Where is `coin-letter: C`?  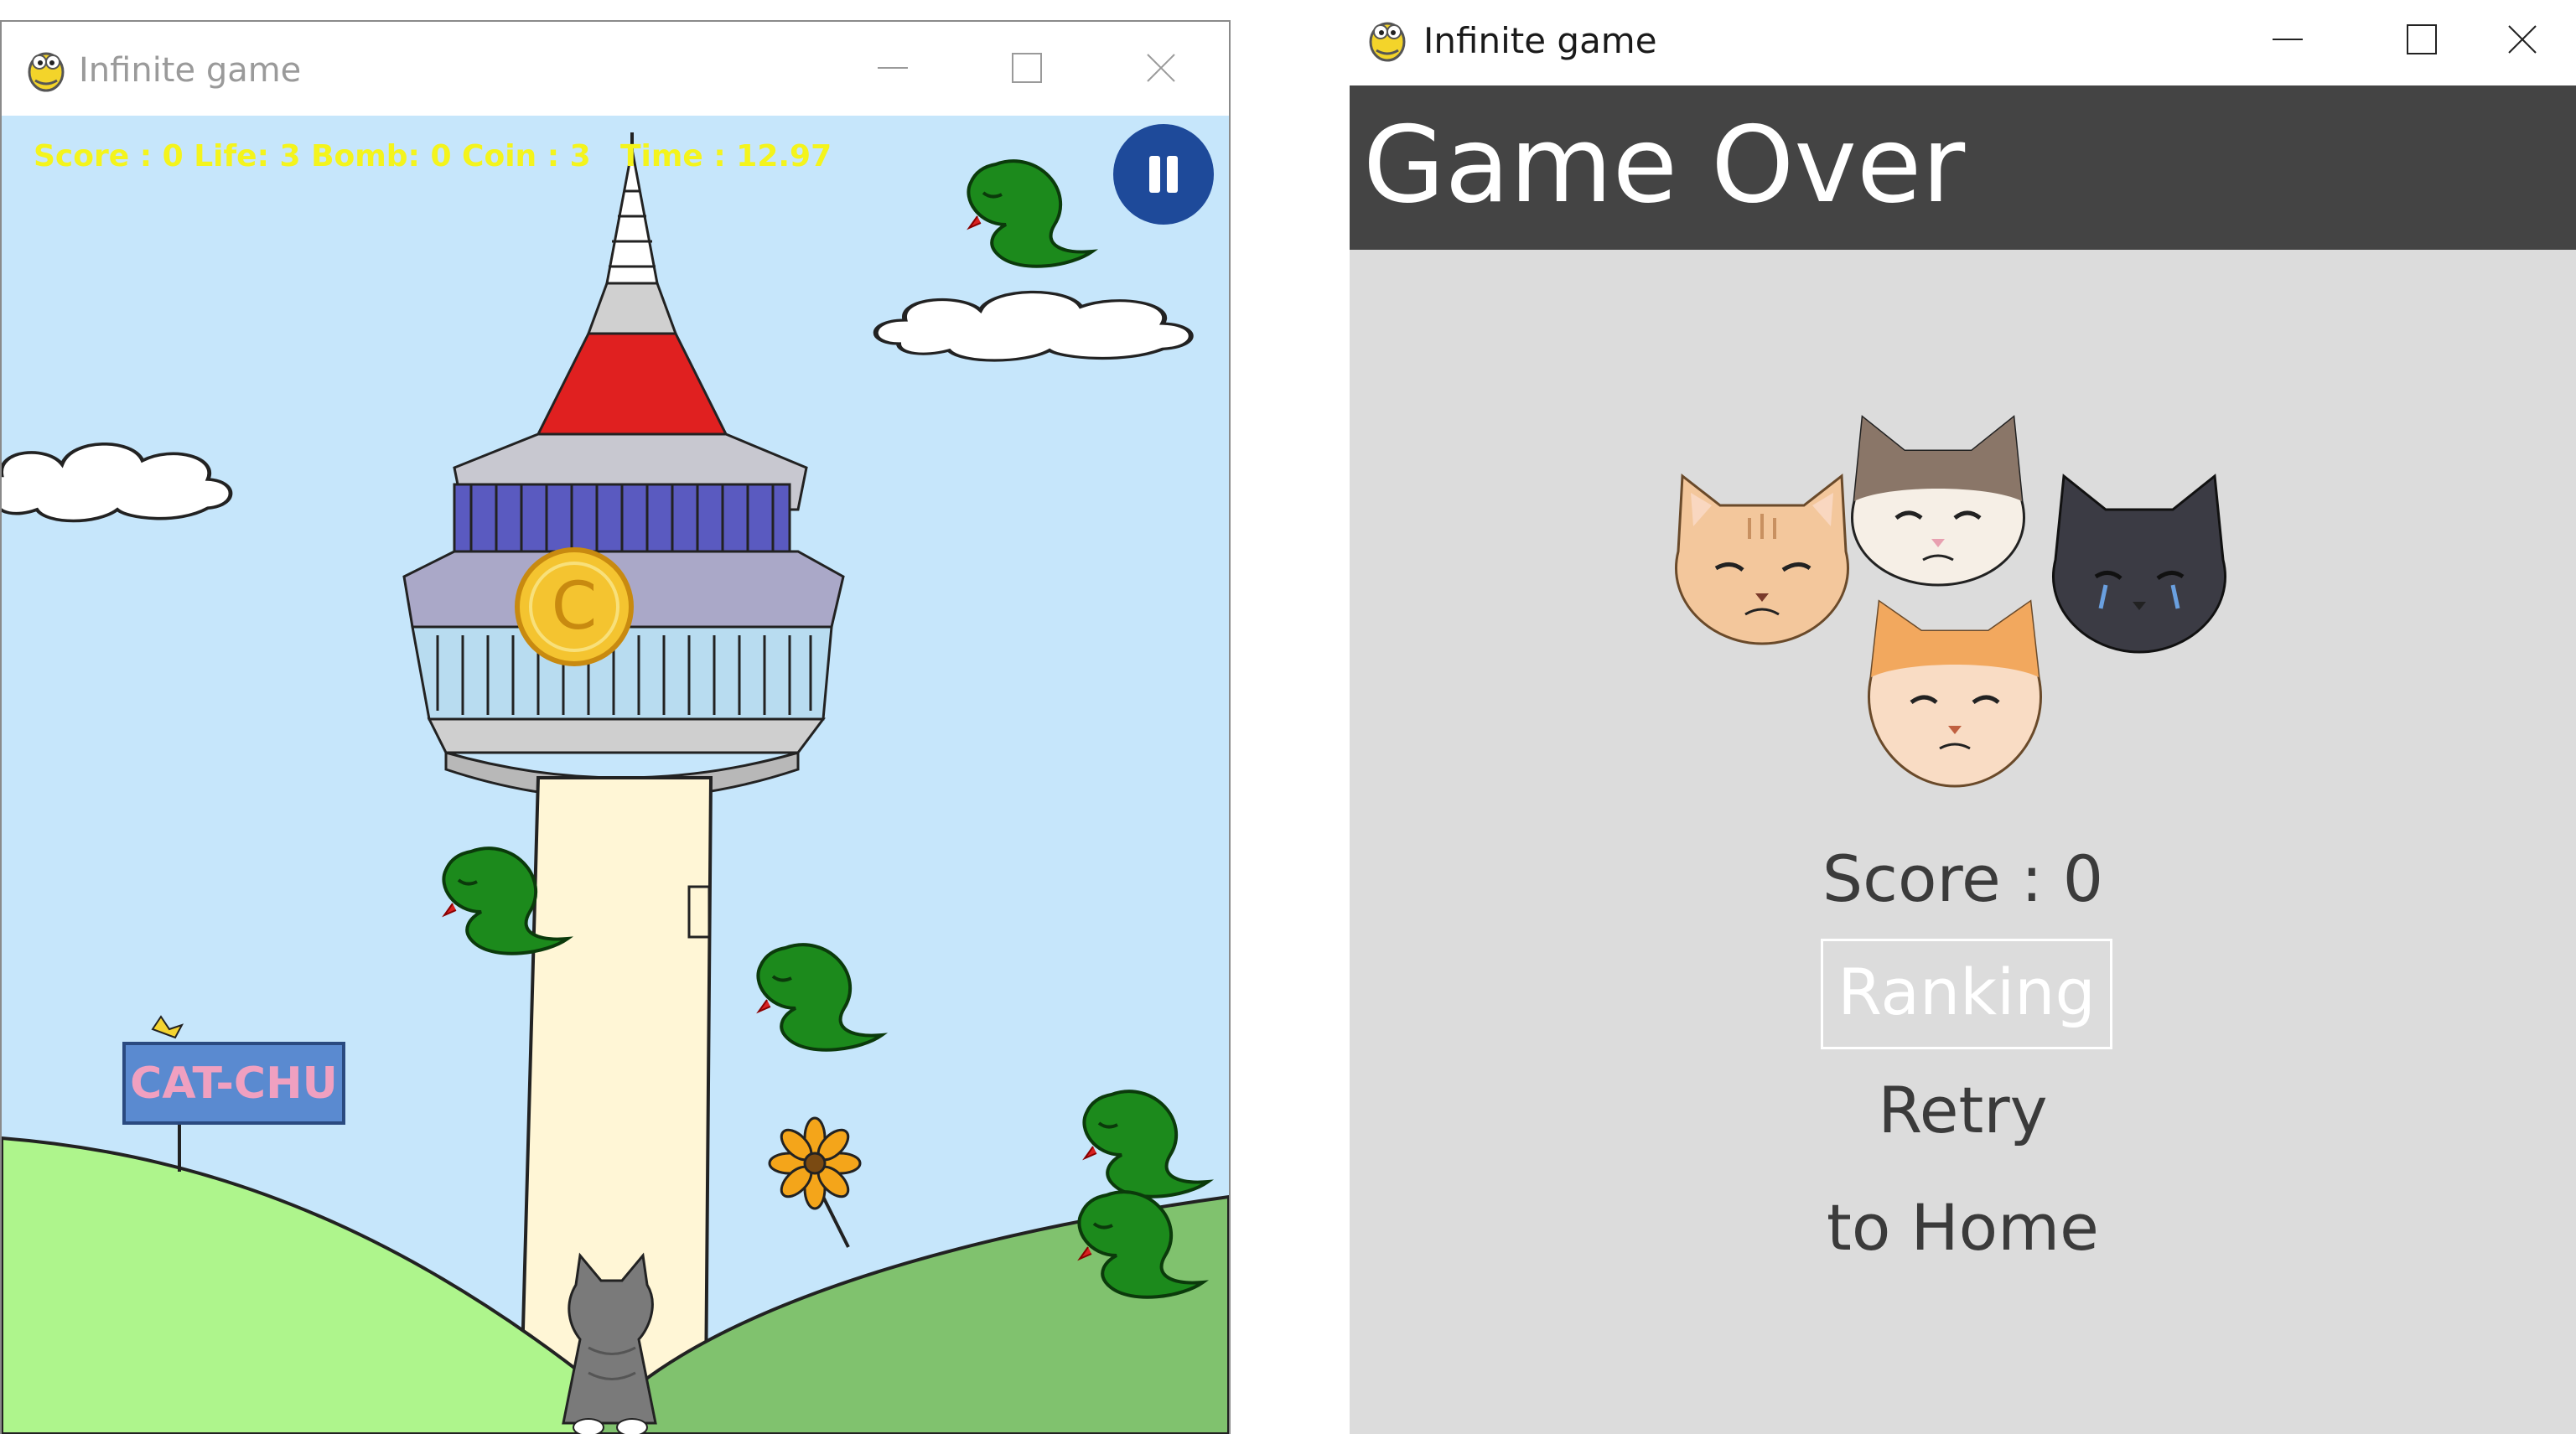 coin-letter: C is located at coordinates (574, 607).